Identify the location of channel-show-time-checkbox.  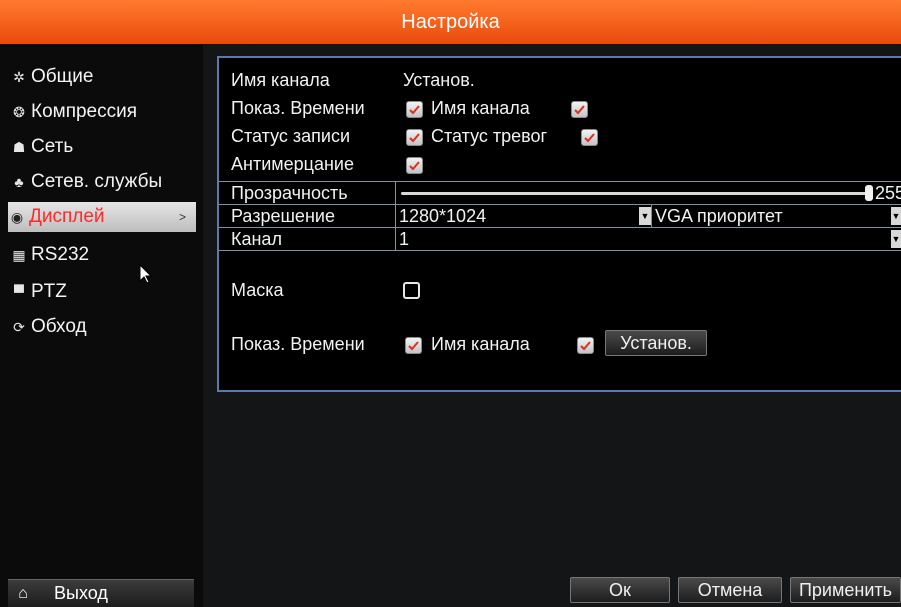
(413, 345).